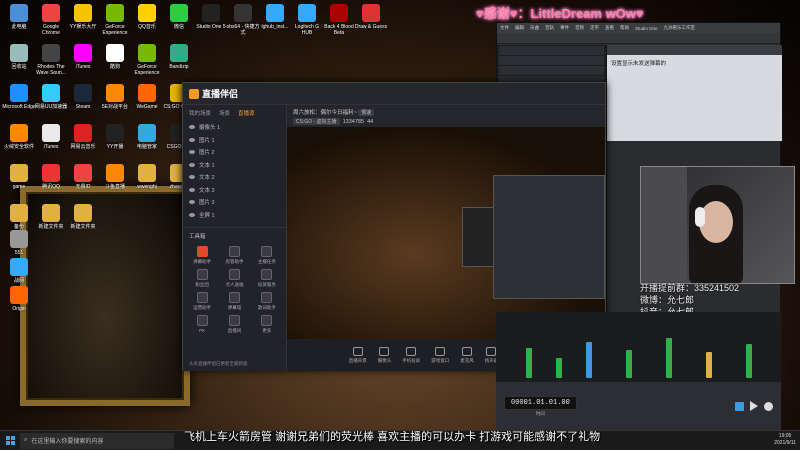 The height and width of the screenshot is (450, 800). What do you see at coordinates (234, 202) in the screenshot?
I see `source-item: 图片 3` at bounding box center [234, 202].